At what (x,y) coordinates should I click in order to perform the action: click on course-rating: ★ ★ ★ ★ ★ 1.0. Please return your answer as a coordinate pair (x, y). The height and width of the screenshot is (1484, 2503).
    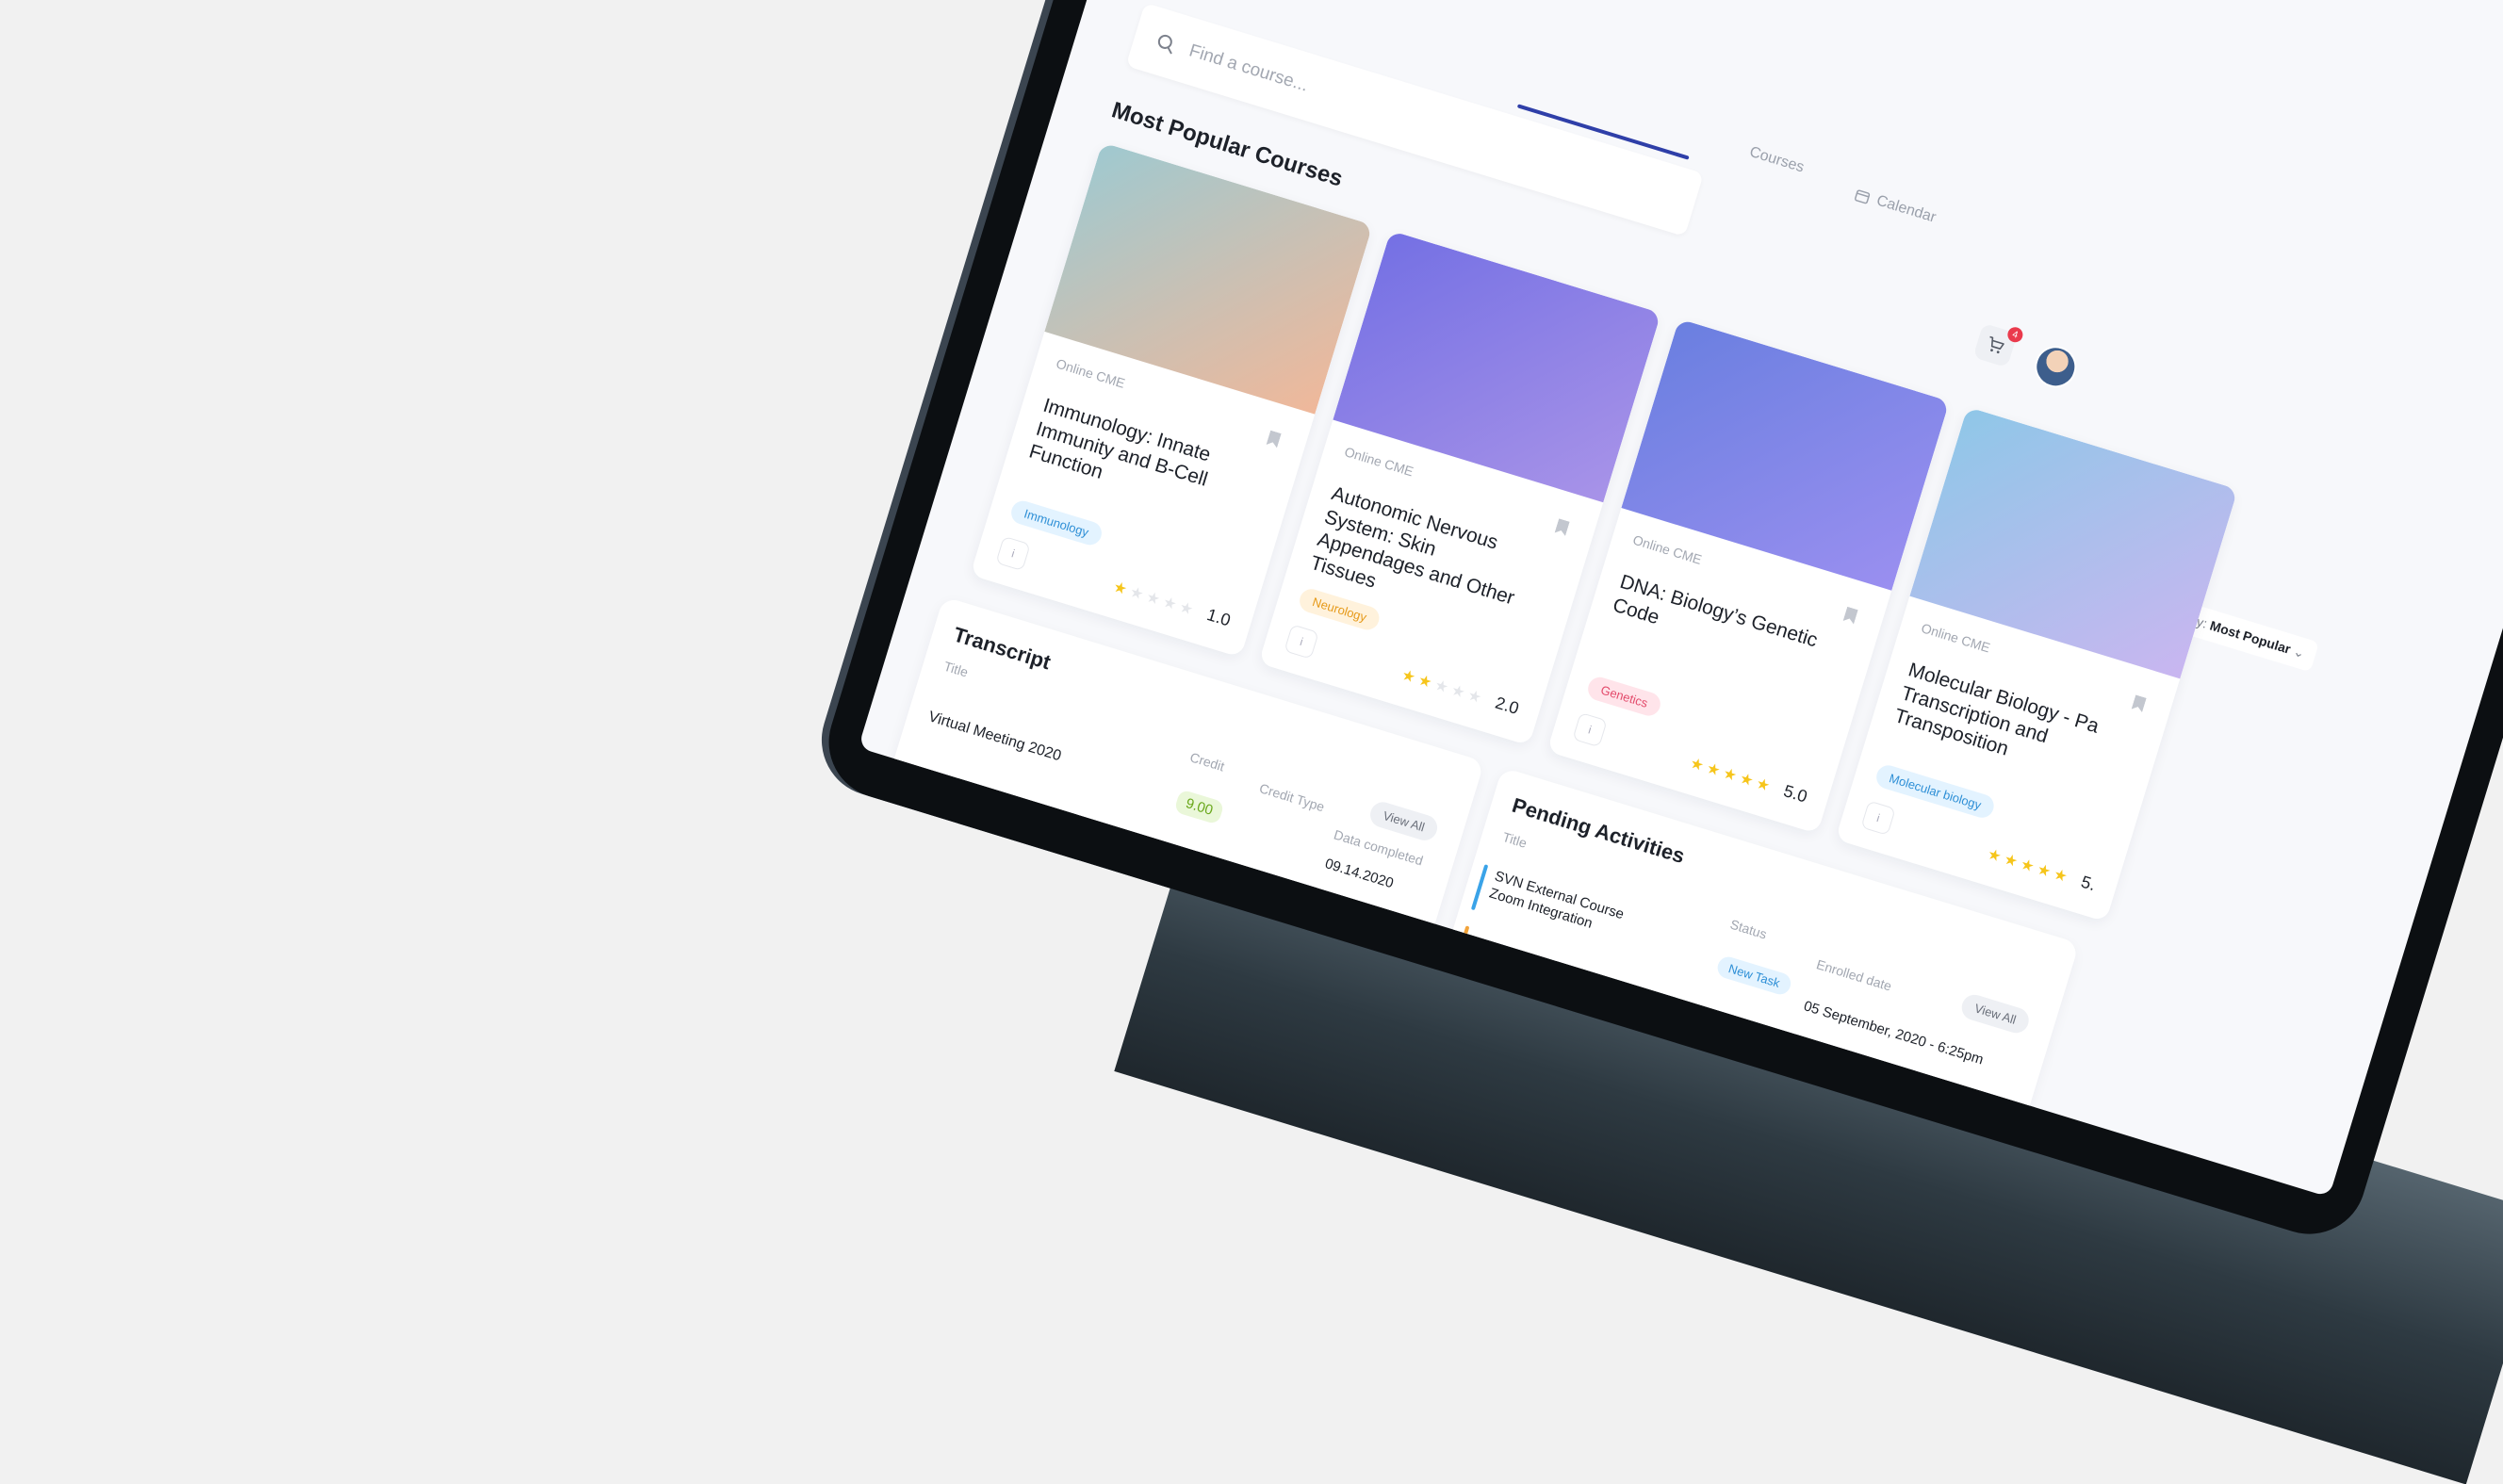
    Looking at the image, I should click on (1172, 604).